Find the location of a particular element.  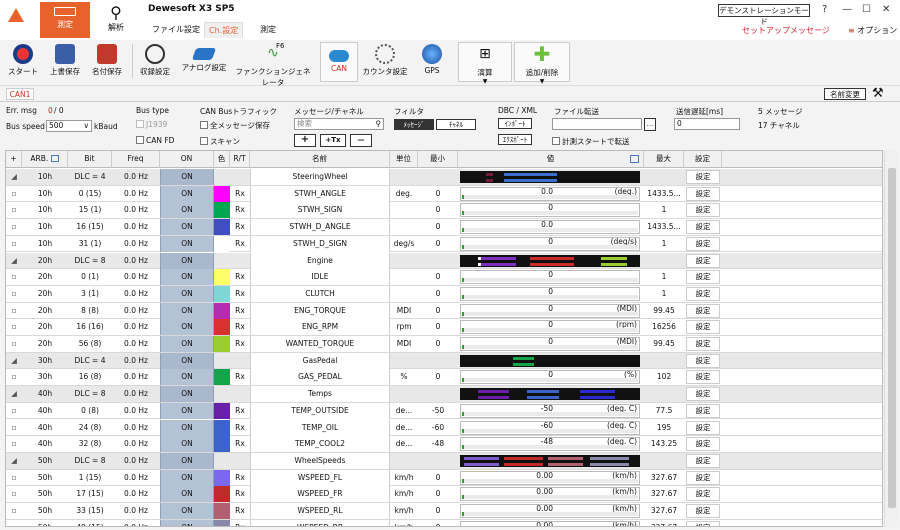

vertical-scrollbar is located at coordinates (890, 338).